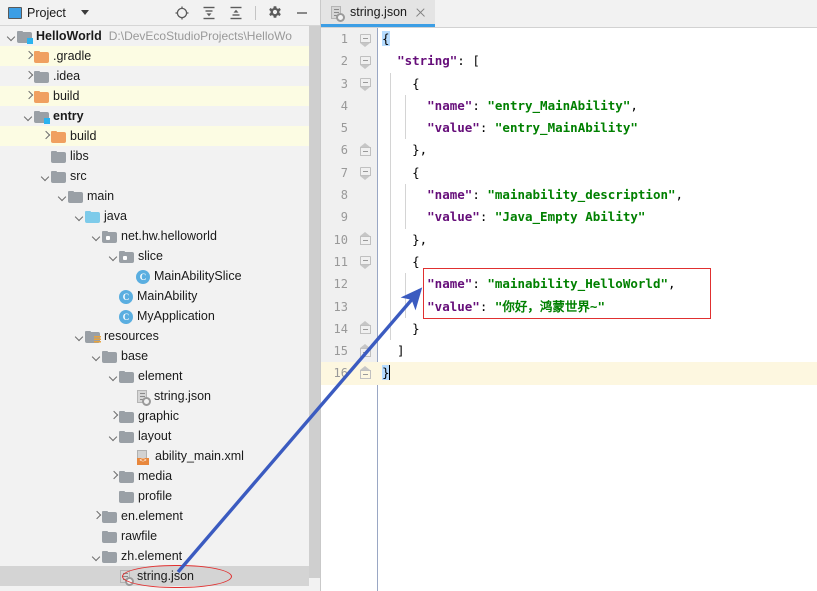  I want to click on code-line: 2 "string": [, so click(569, 61).